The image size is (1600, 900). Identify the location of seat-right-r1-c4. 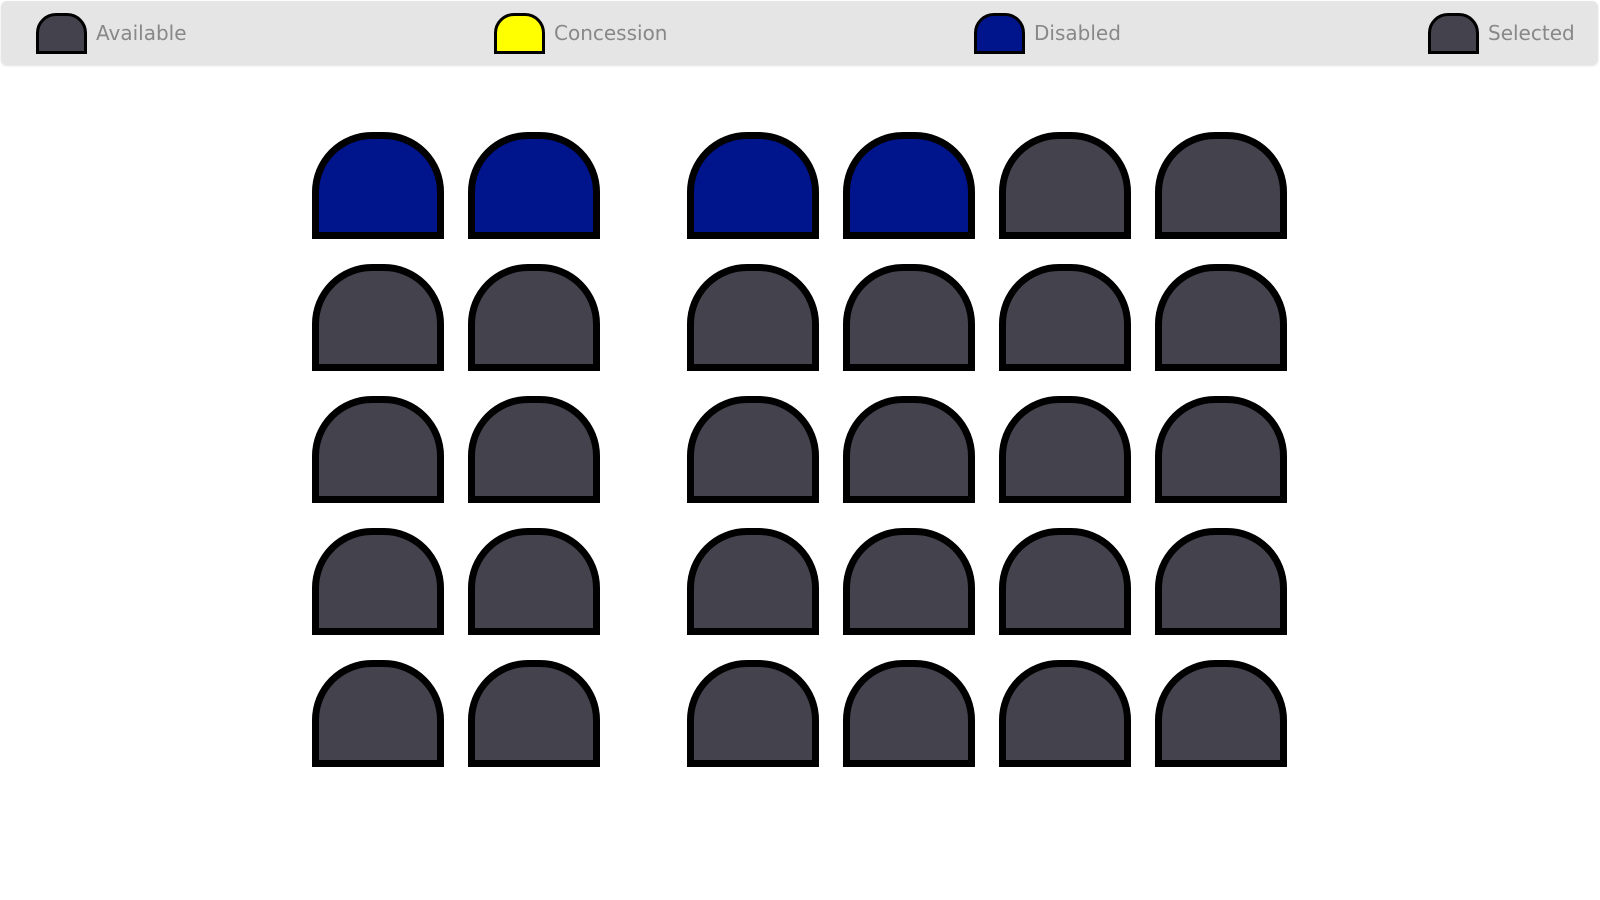
(1221, 185).